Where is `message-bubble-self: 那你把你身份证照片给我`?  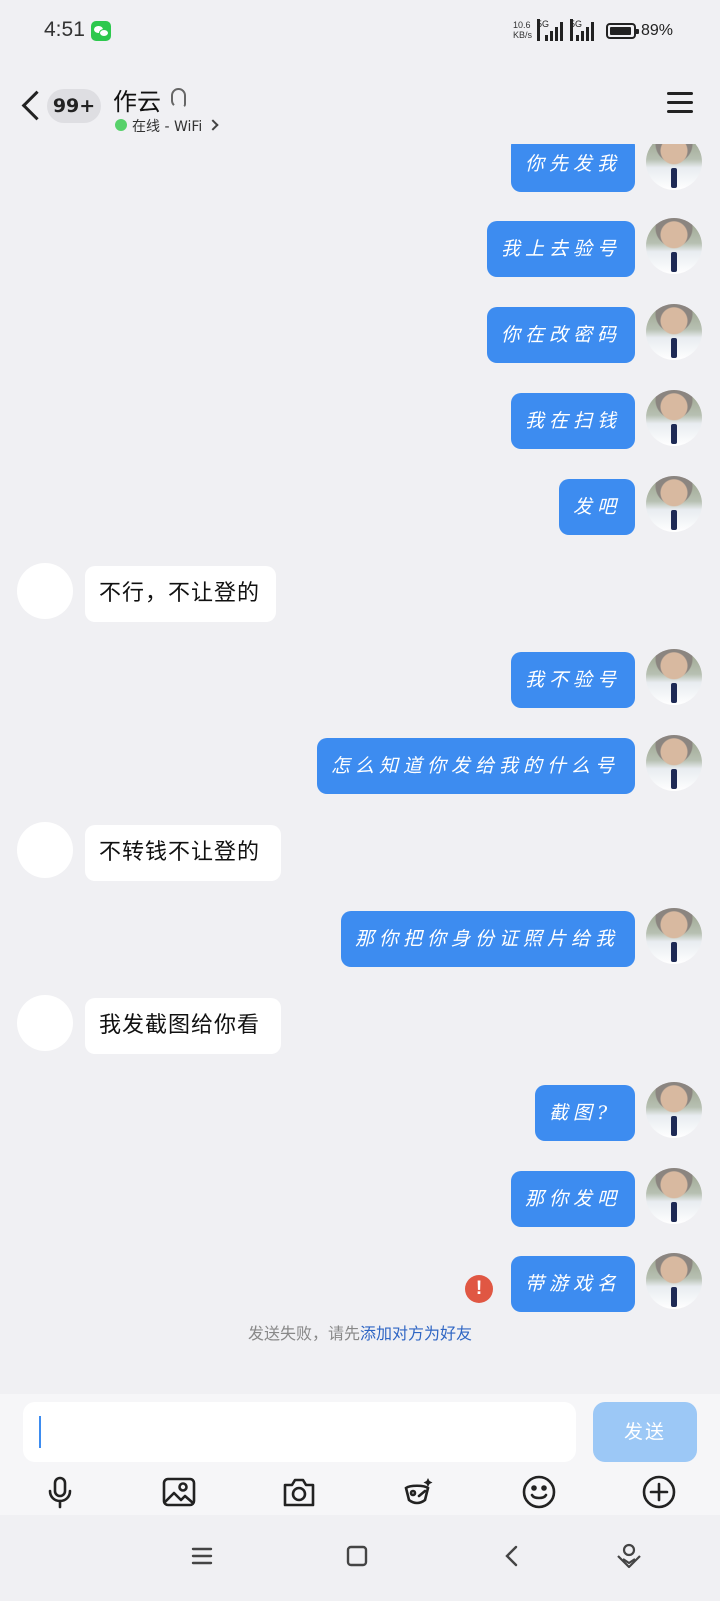 message-bubble-self: 那你把你身份证照片给我 is located at coordinates (488, 939).